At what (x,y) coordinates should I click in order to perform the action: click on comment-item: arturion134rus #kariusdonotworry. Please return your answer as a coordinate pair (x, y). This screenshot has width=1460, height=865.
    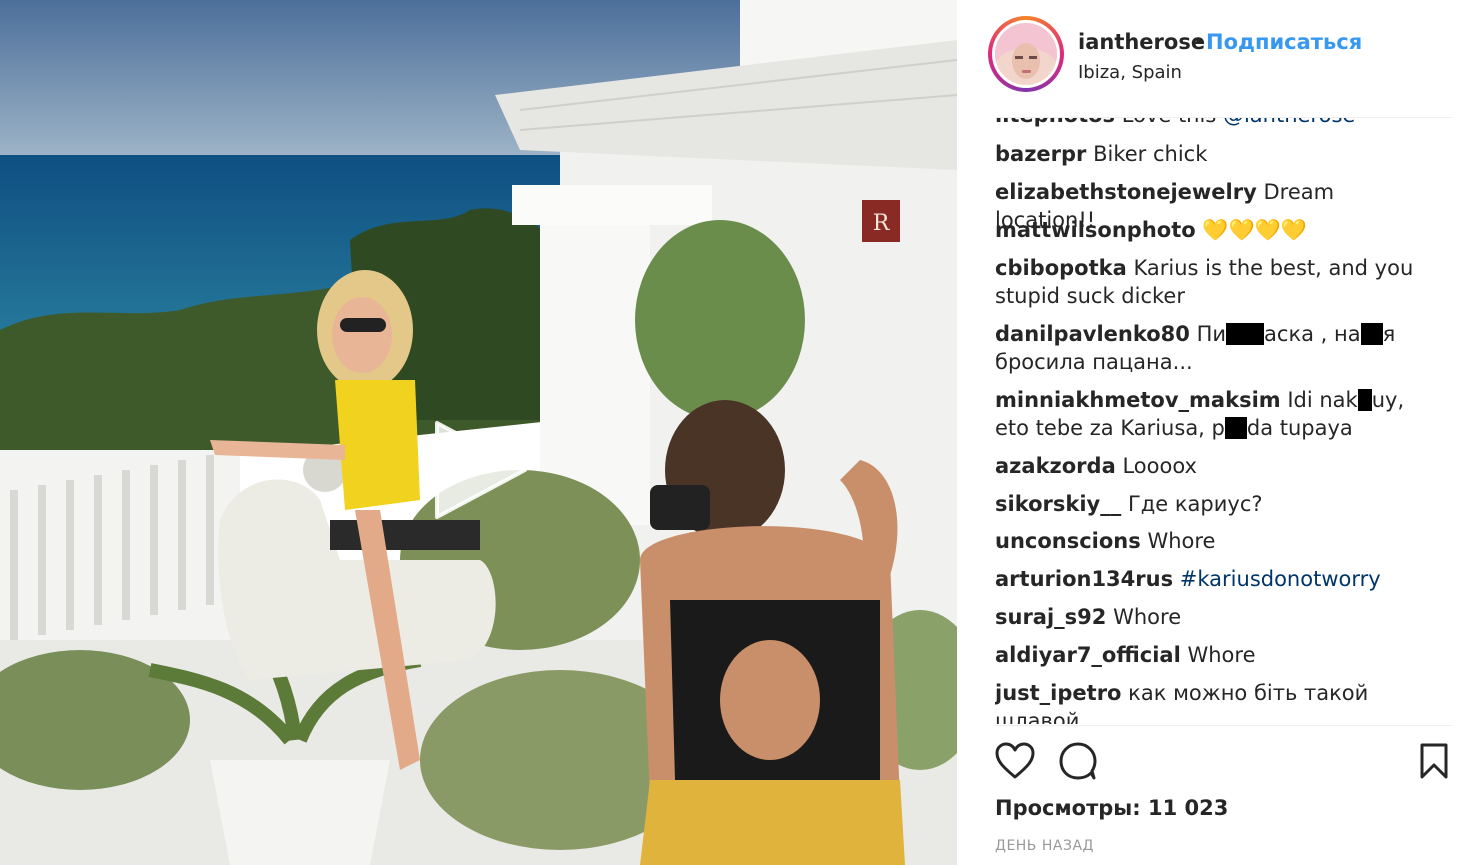
    Looking at the image, I should click on (1215, 579).